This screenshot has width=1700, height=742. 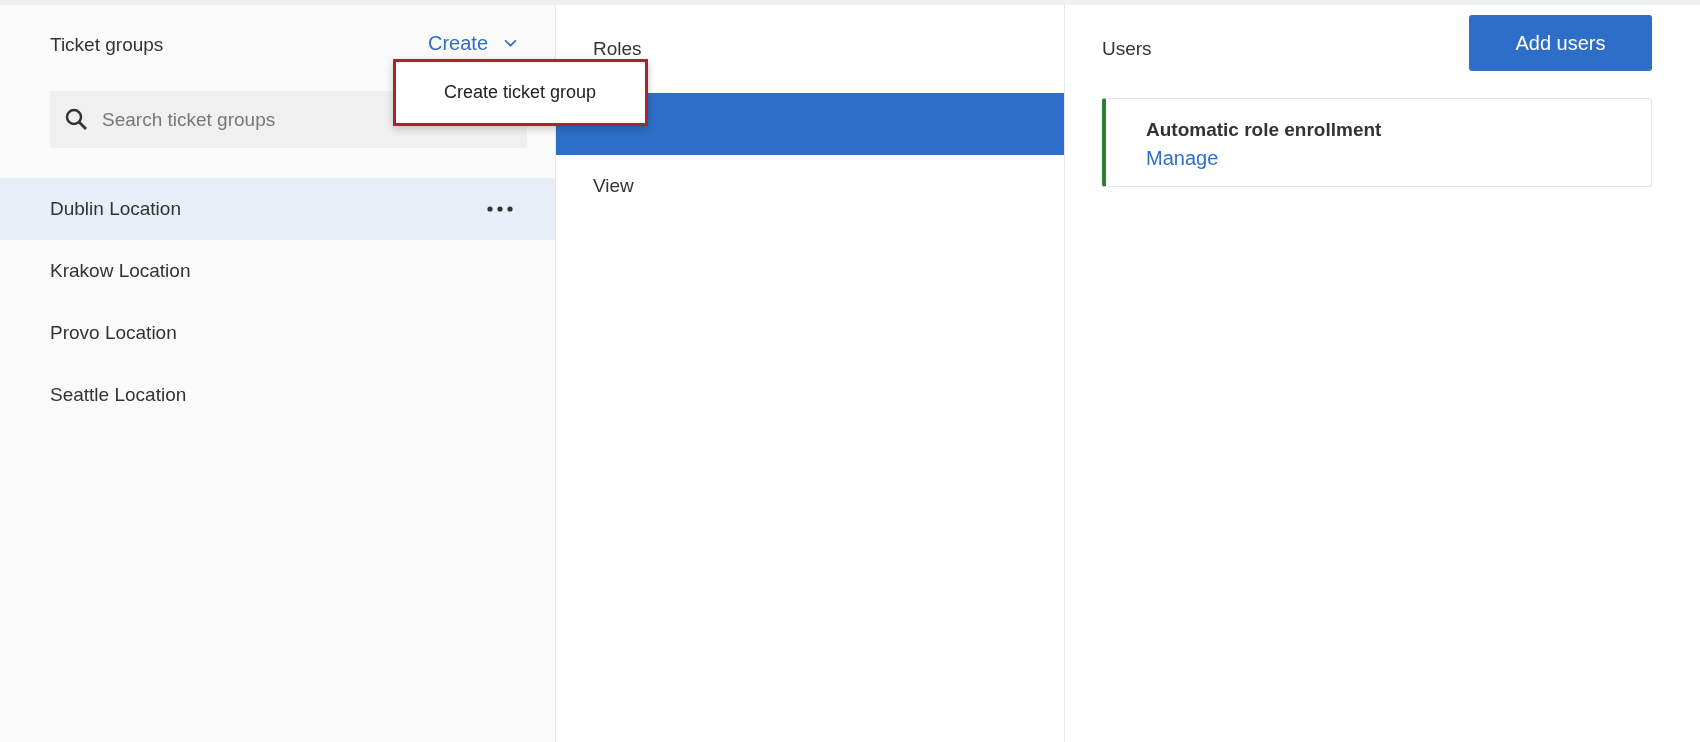 What do you see at coordinates (510, 43) in the screenshot?
I see `chevron-down-icon` at bounding box center [510, 43].